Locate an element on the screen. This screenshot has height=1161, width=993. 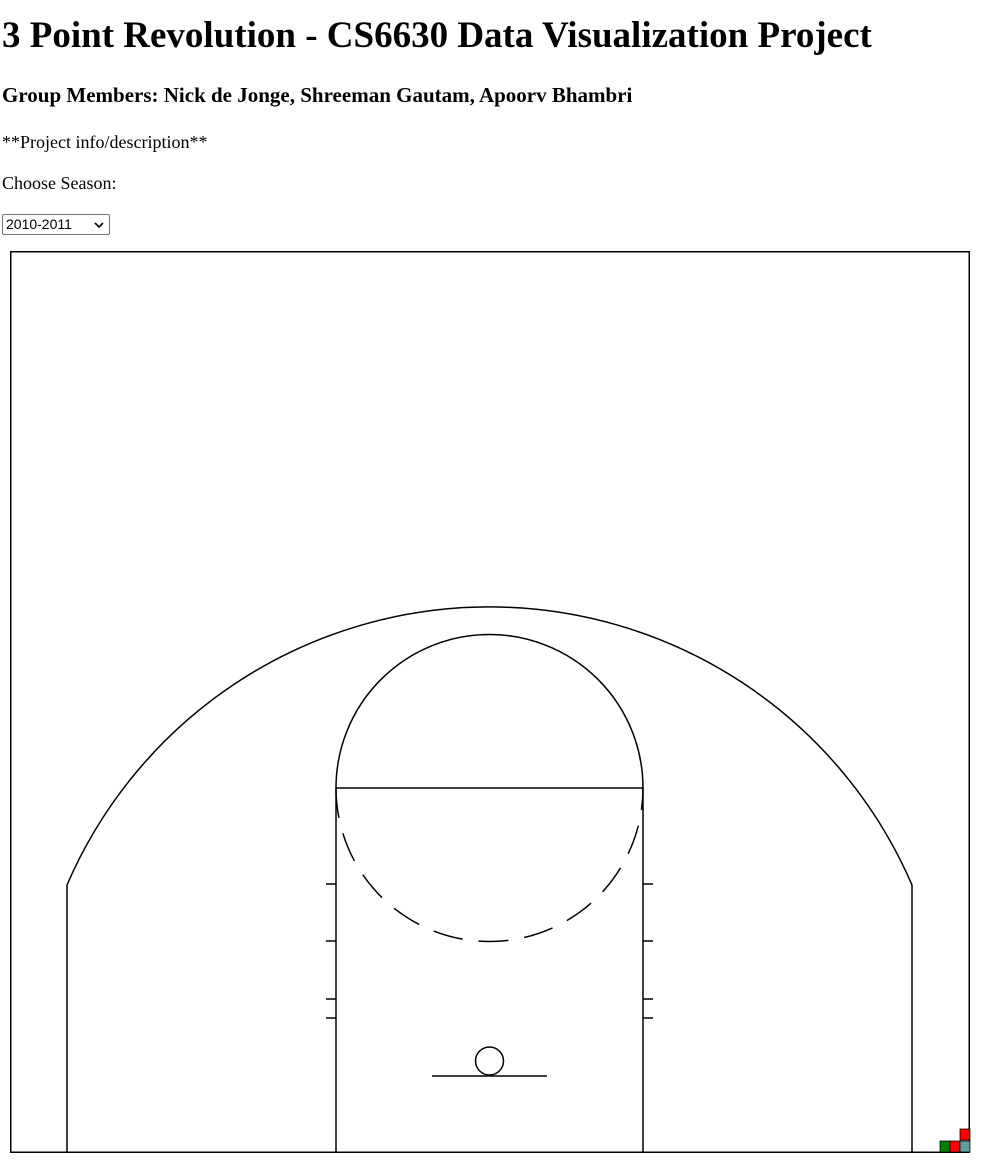
color-legend is located at coordinates (955, 1140).